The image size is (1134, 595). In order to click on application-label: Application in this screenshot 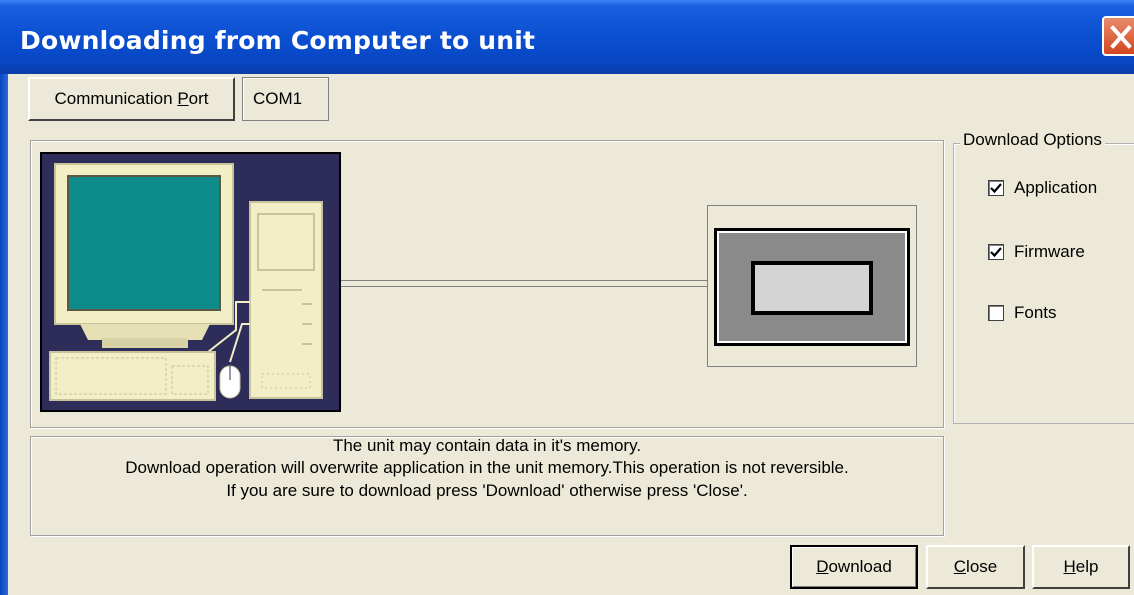, I will do `click(1056, 187)`.